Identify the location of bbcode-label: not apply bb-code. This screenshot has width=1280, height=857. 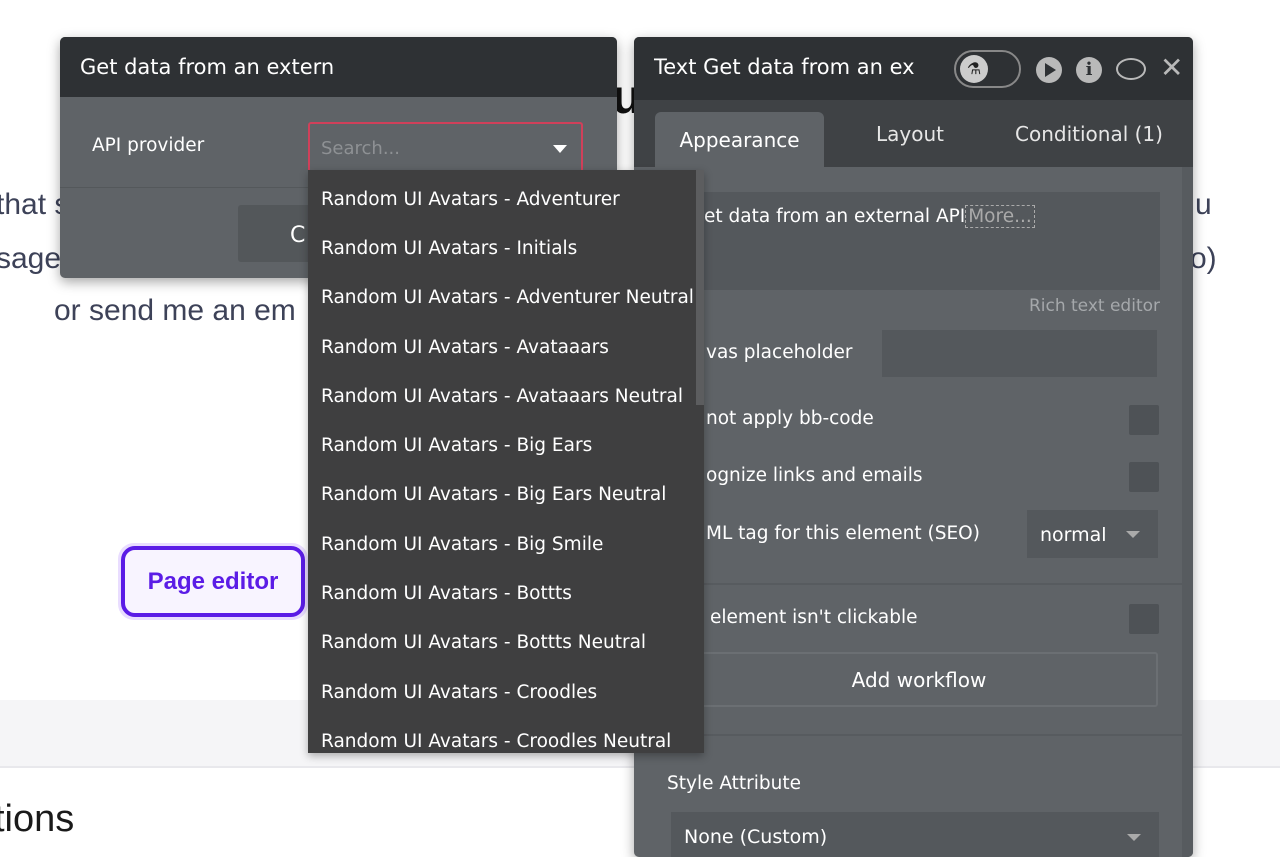
(790, 418).